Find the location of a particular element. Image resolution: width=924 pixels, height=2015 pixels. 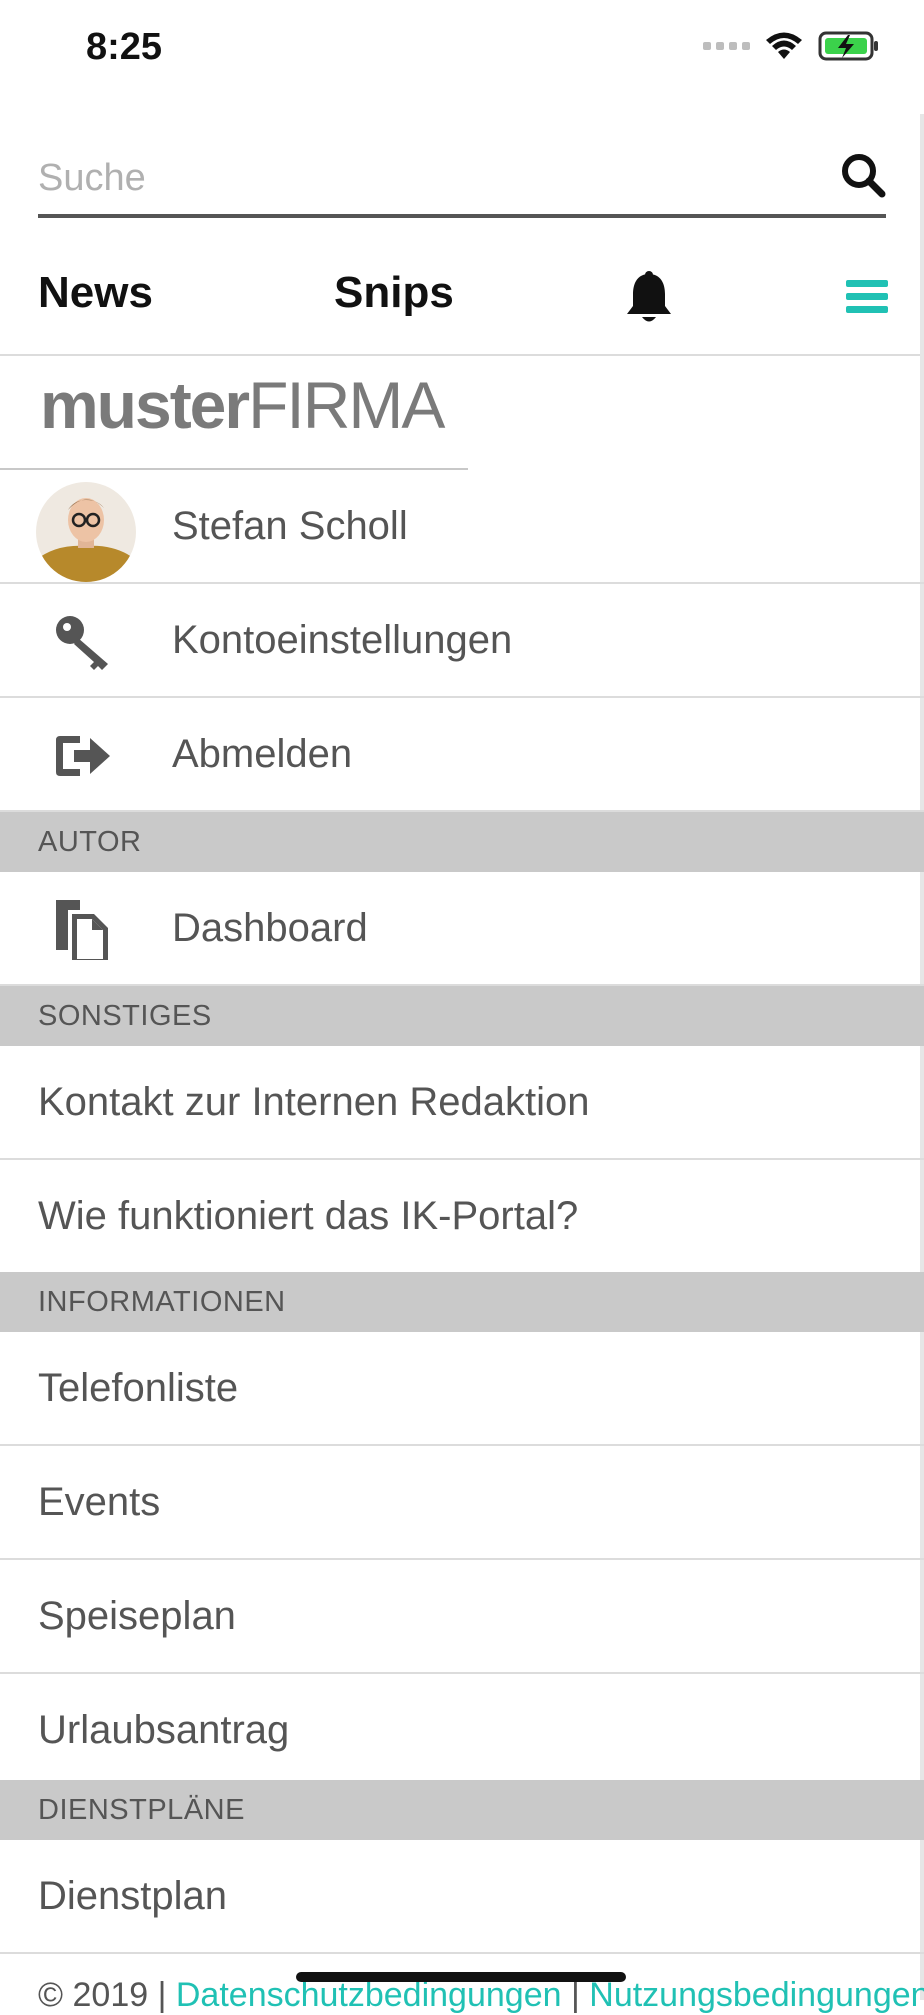

home-indicator is located at coordinates (461, 1977).